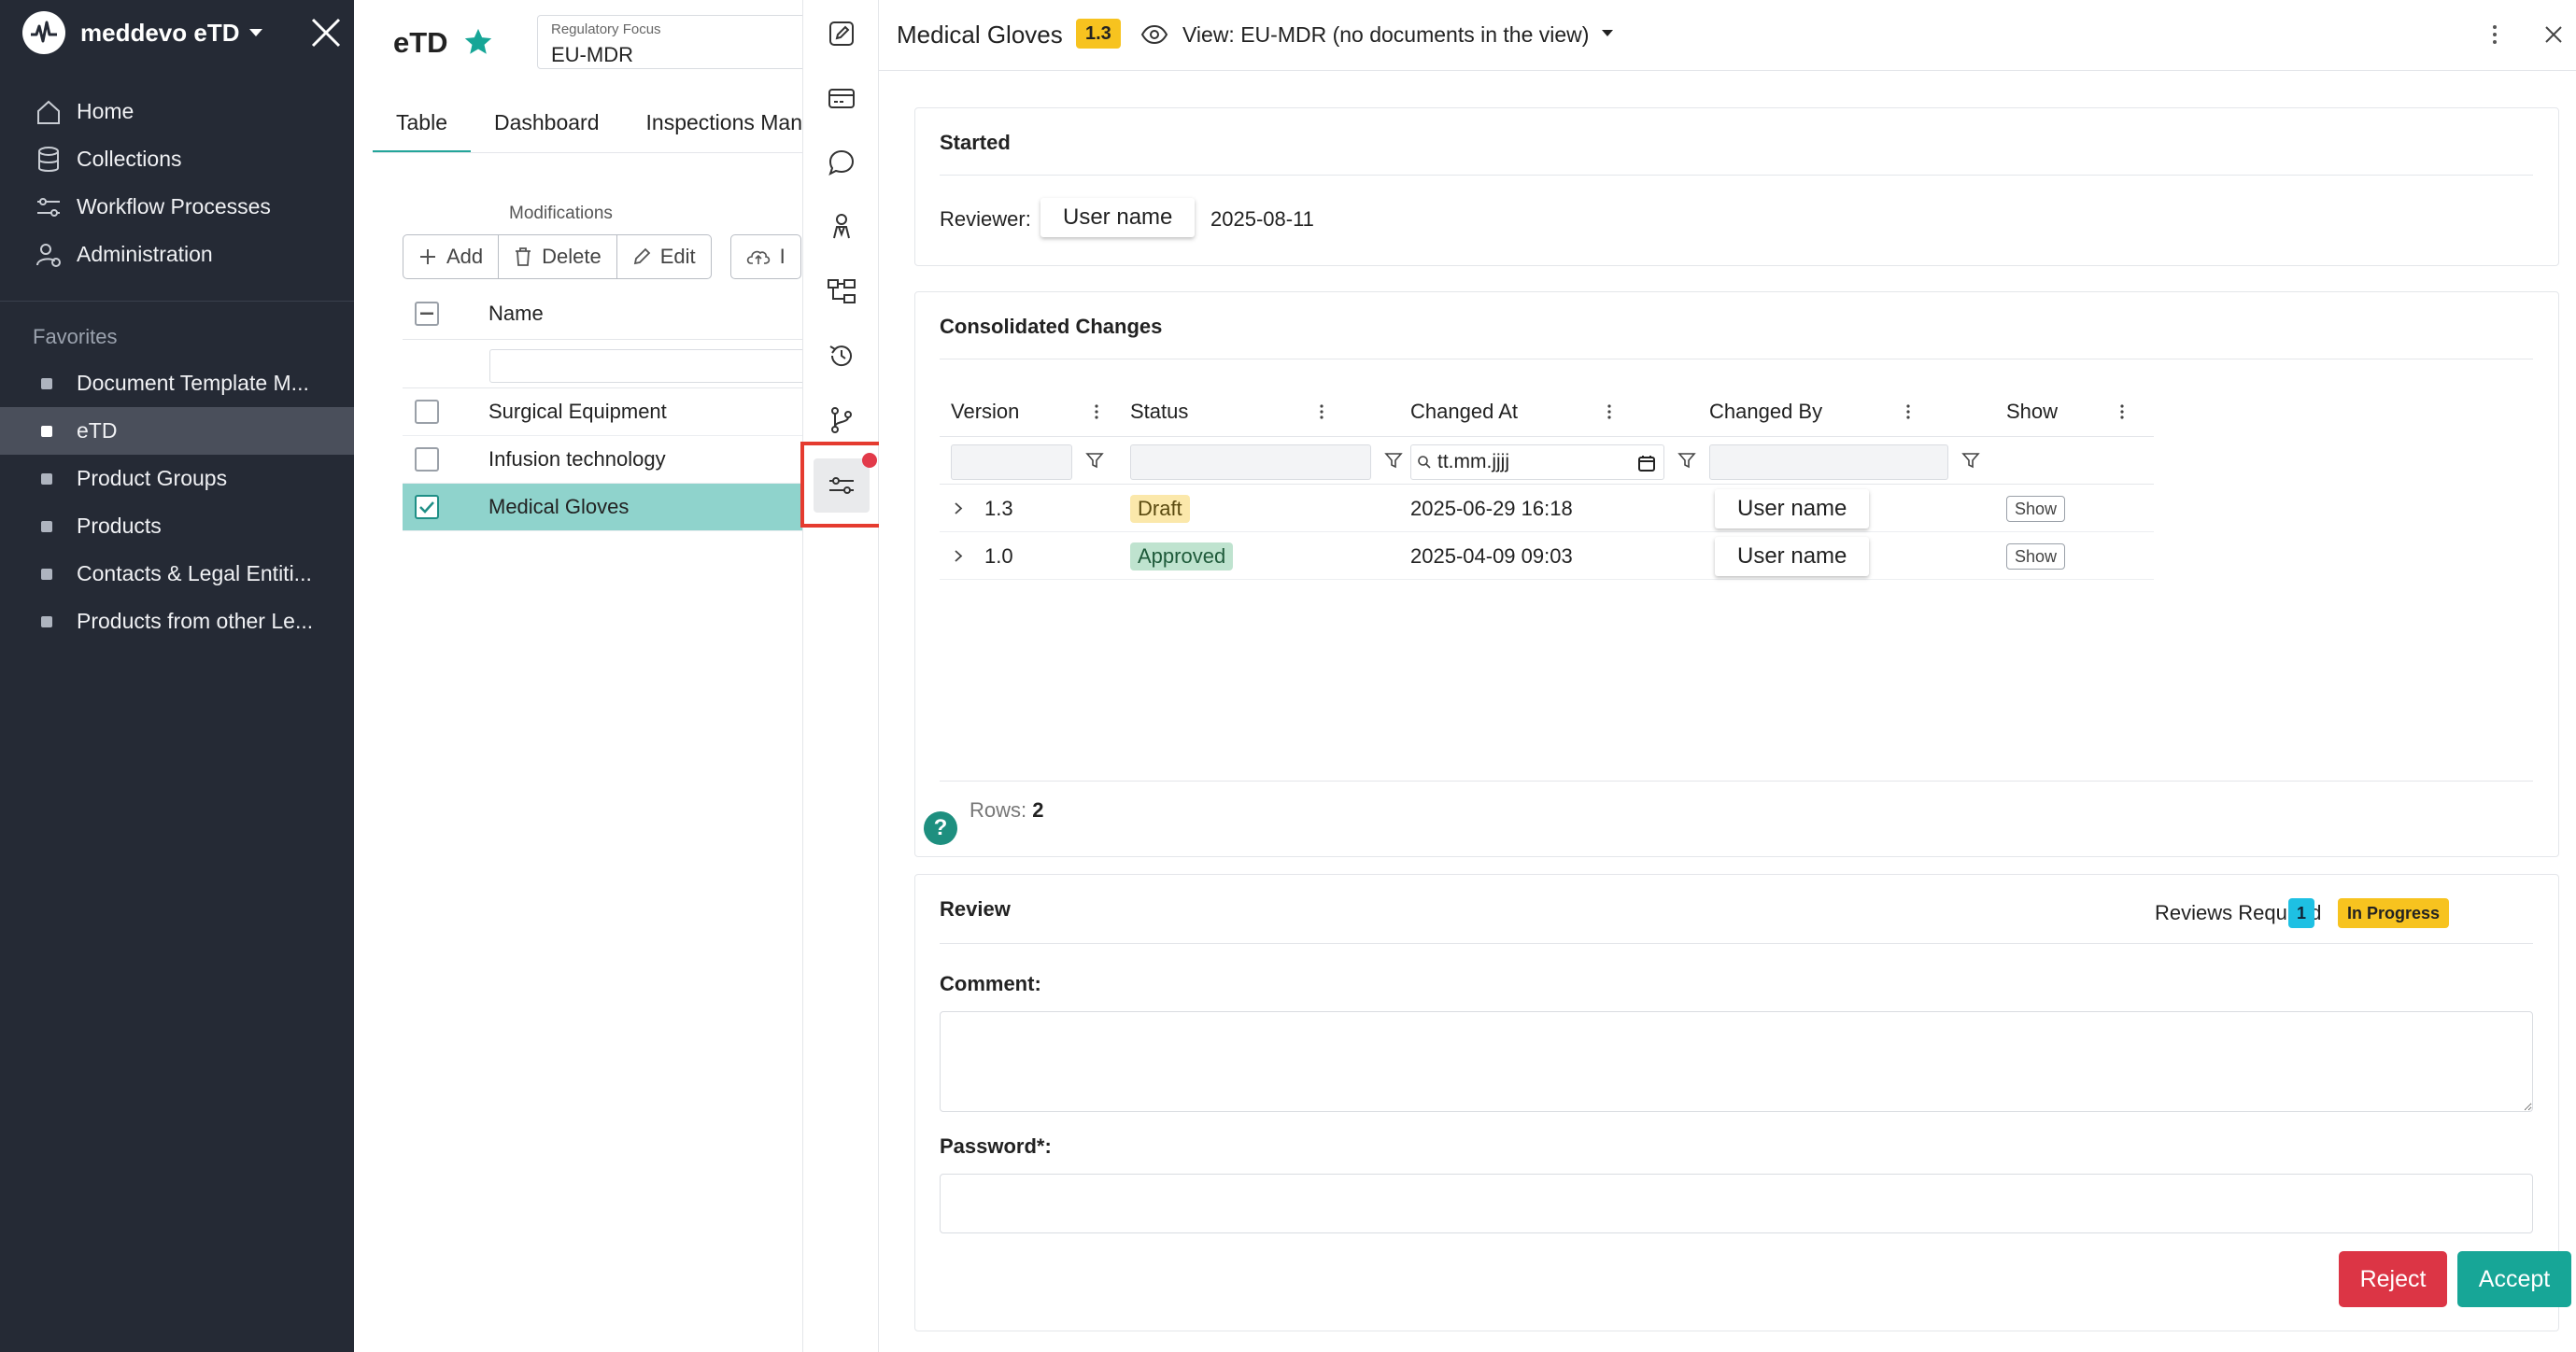 Image resolution: width=2576 pixels, height=1352 pixels. Describe the element at coordinates (177, 111) in the screenshot. I see `nav-item-home: Home` at that location.